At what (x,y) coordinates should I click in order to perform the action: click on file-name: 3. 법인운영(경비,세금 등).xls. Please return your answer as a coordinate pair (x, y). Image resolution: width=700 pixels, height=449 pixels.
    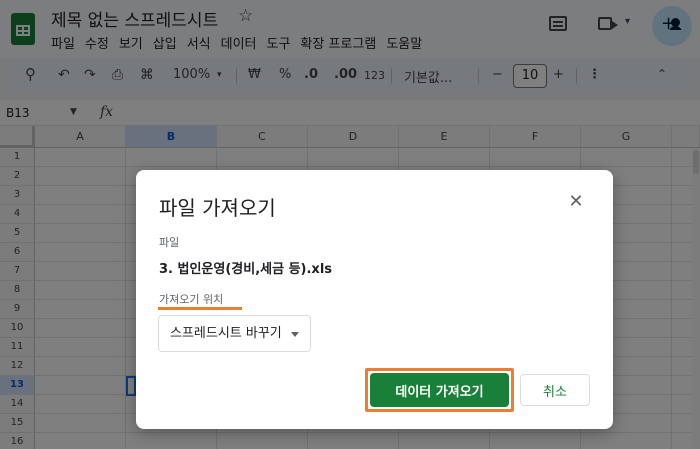
    Looking at the image, I should click on (246, 269).